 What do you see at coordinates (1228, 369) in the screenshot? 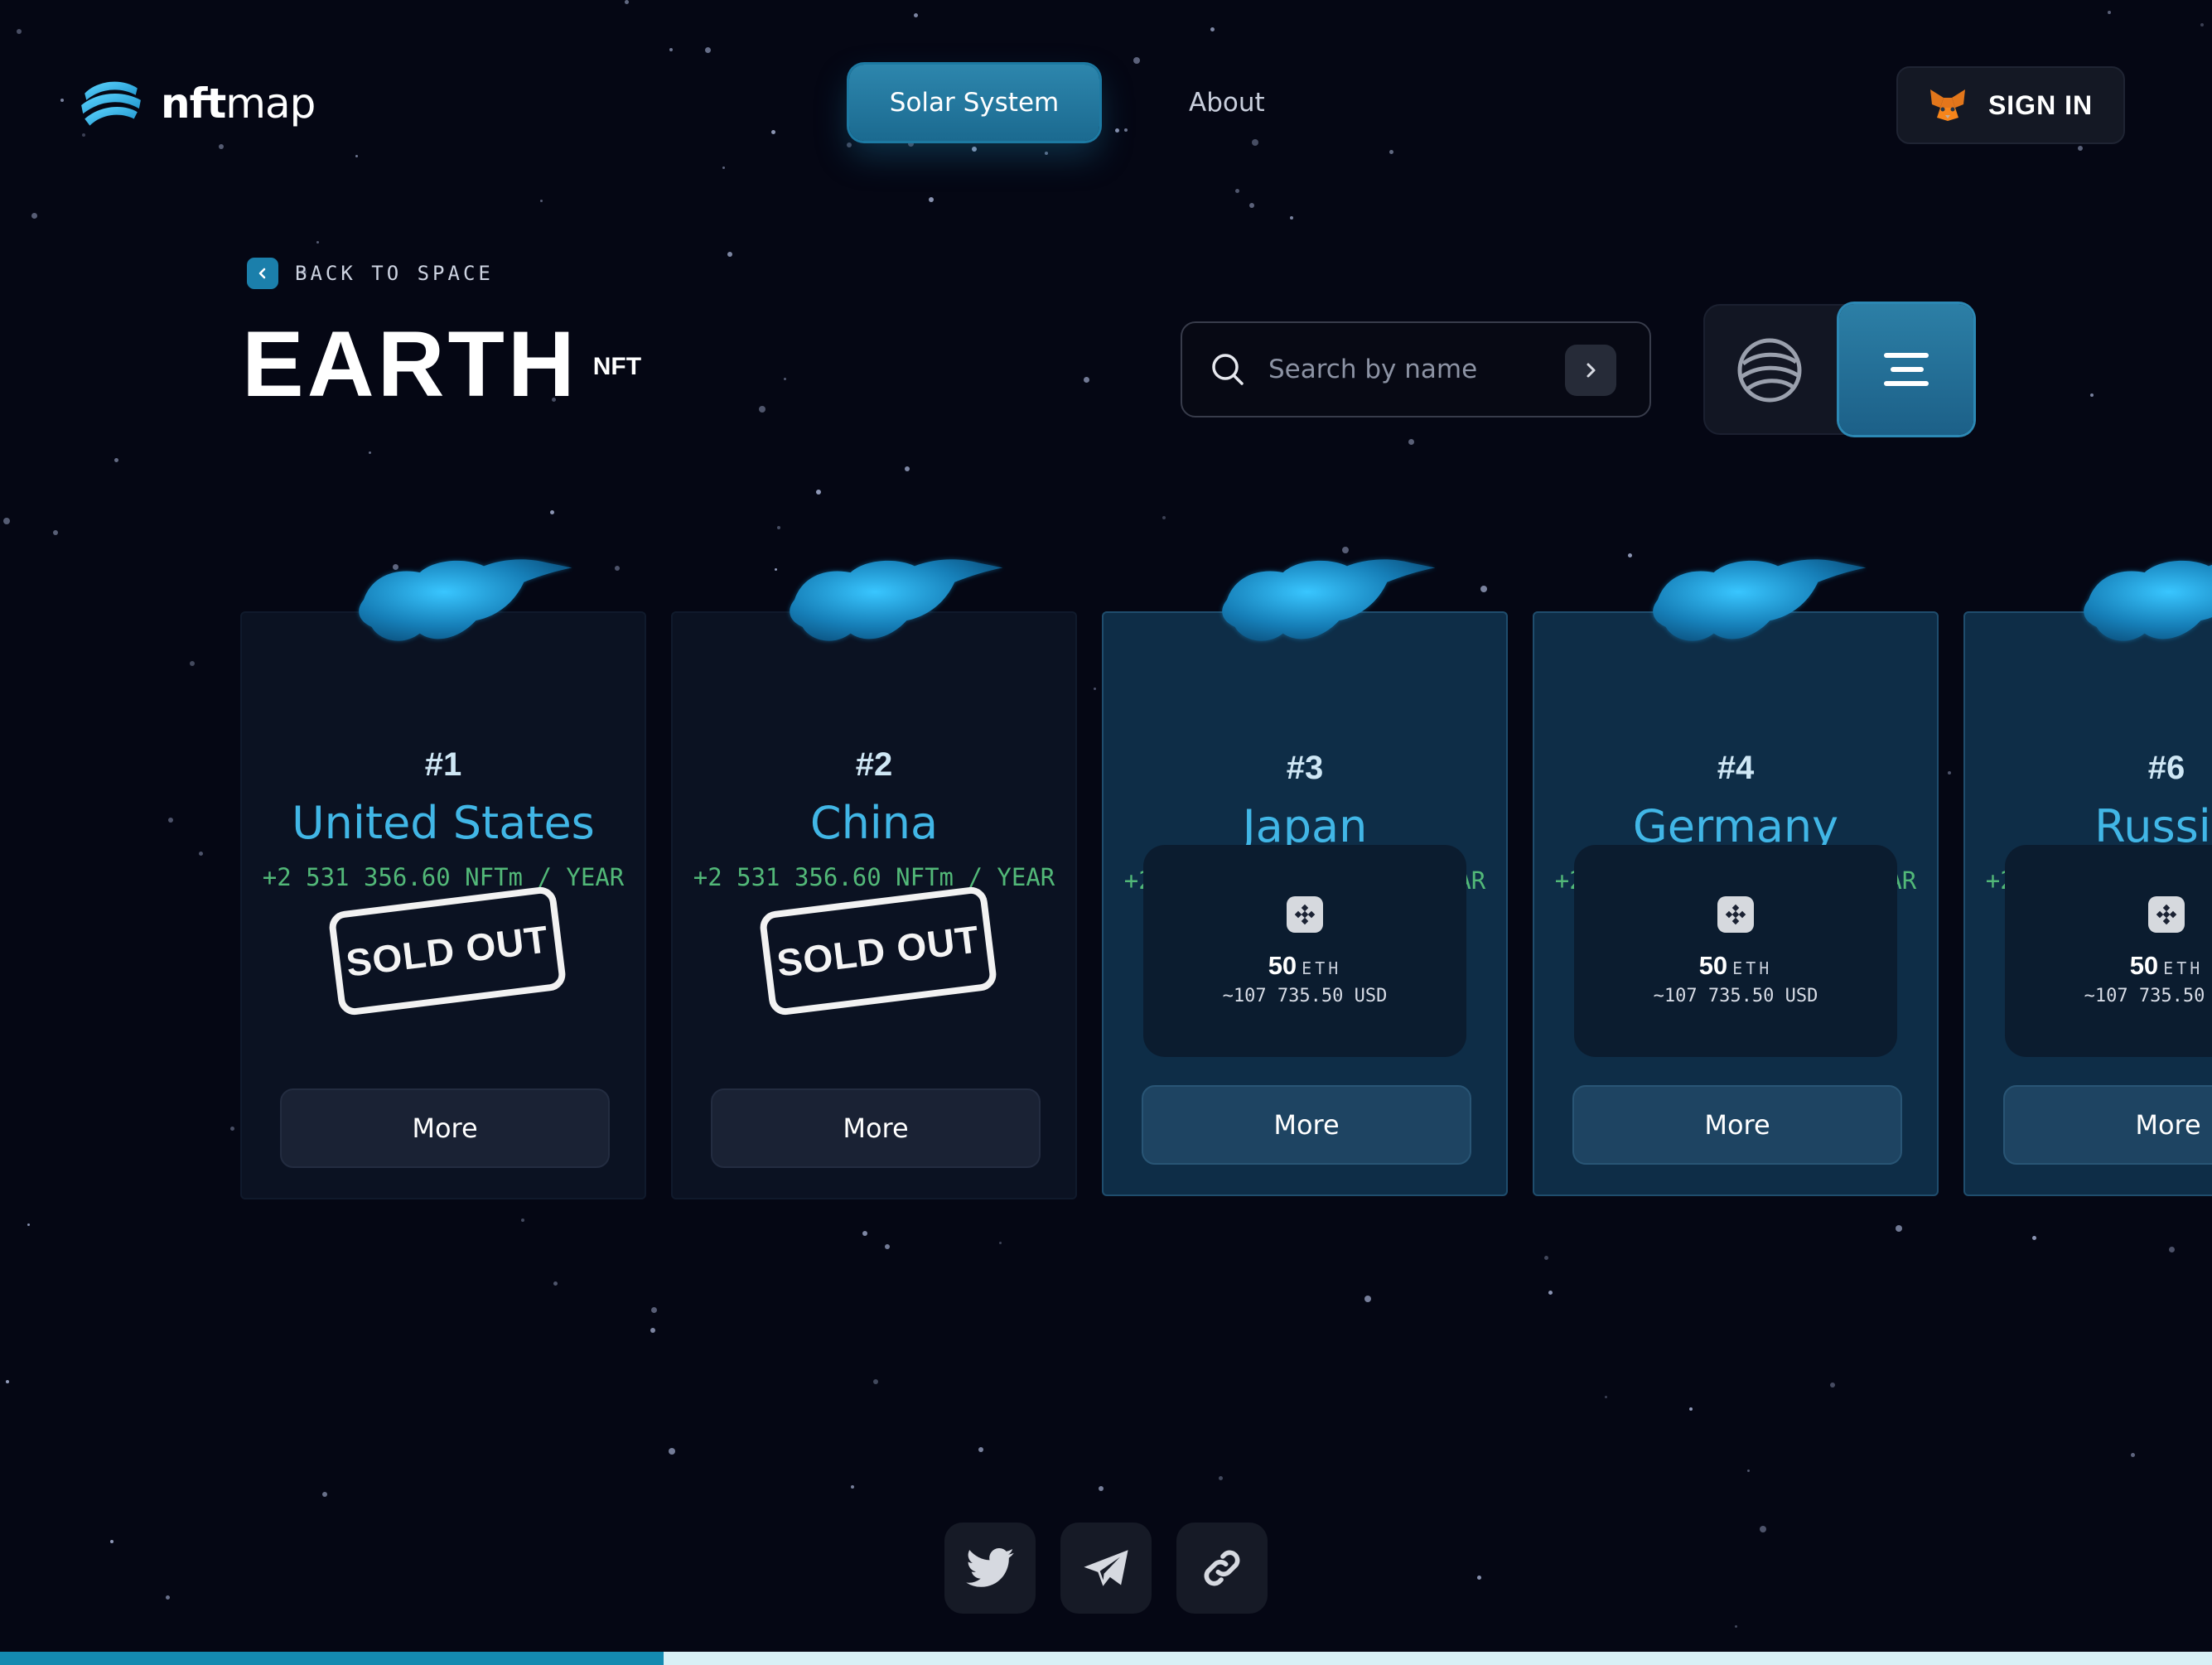
I see `search-icon` at bounding box center [1228, 369].